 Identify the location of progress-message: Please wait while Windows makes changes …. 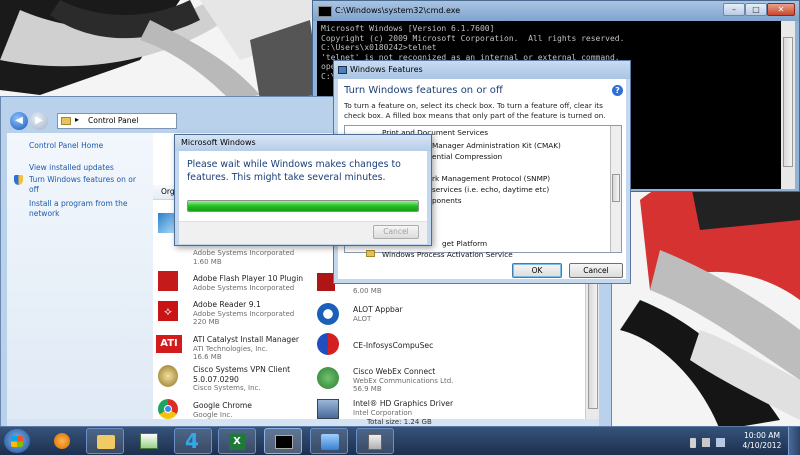
(294, 171).